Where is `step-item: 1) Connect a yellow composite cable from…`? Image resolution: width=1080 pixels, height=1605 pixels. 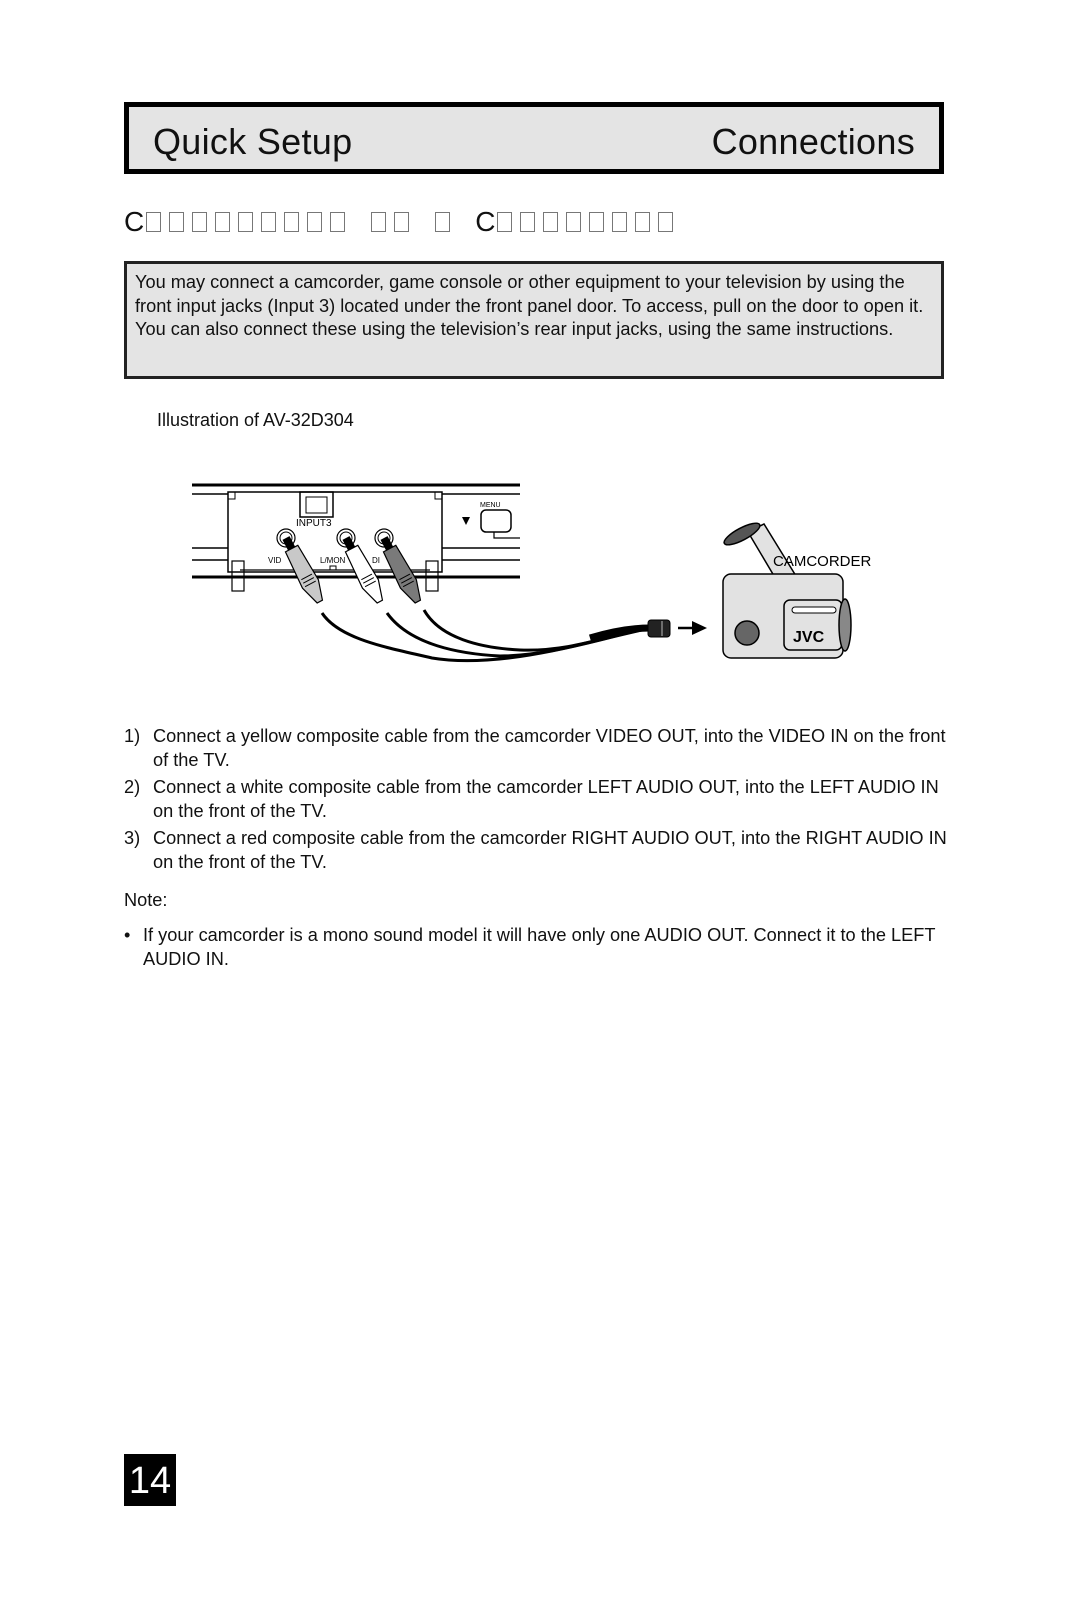 step-item: 1) Connect a yellow composite cable from… is located at coordinates (539, 748).